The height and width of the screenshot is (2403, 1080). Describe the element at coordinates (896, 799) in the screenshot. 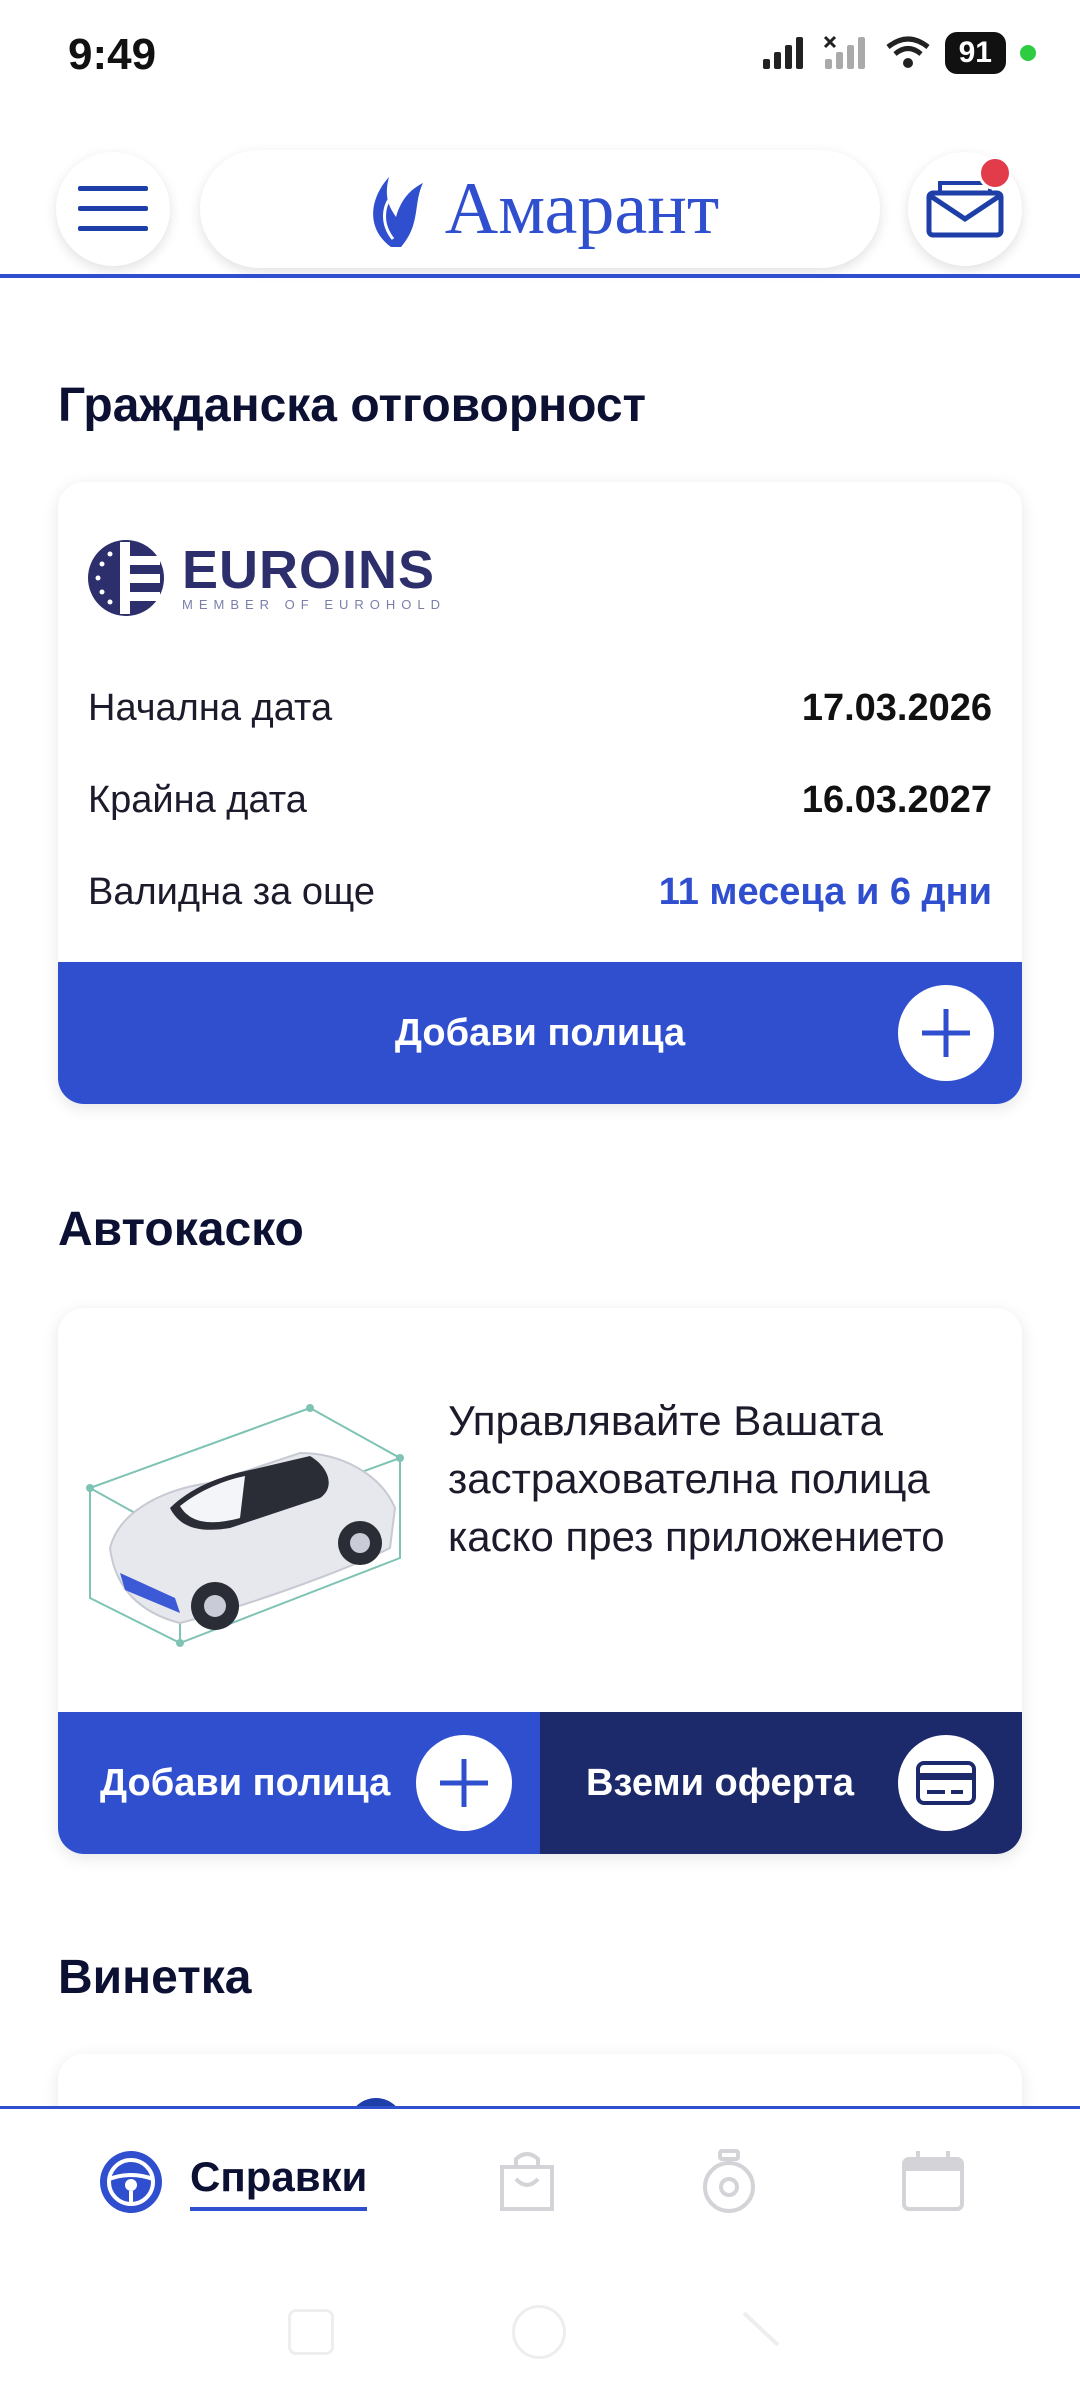

I see `end-date-value: 16.03.2027` at that location.